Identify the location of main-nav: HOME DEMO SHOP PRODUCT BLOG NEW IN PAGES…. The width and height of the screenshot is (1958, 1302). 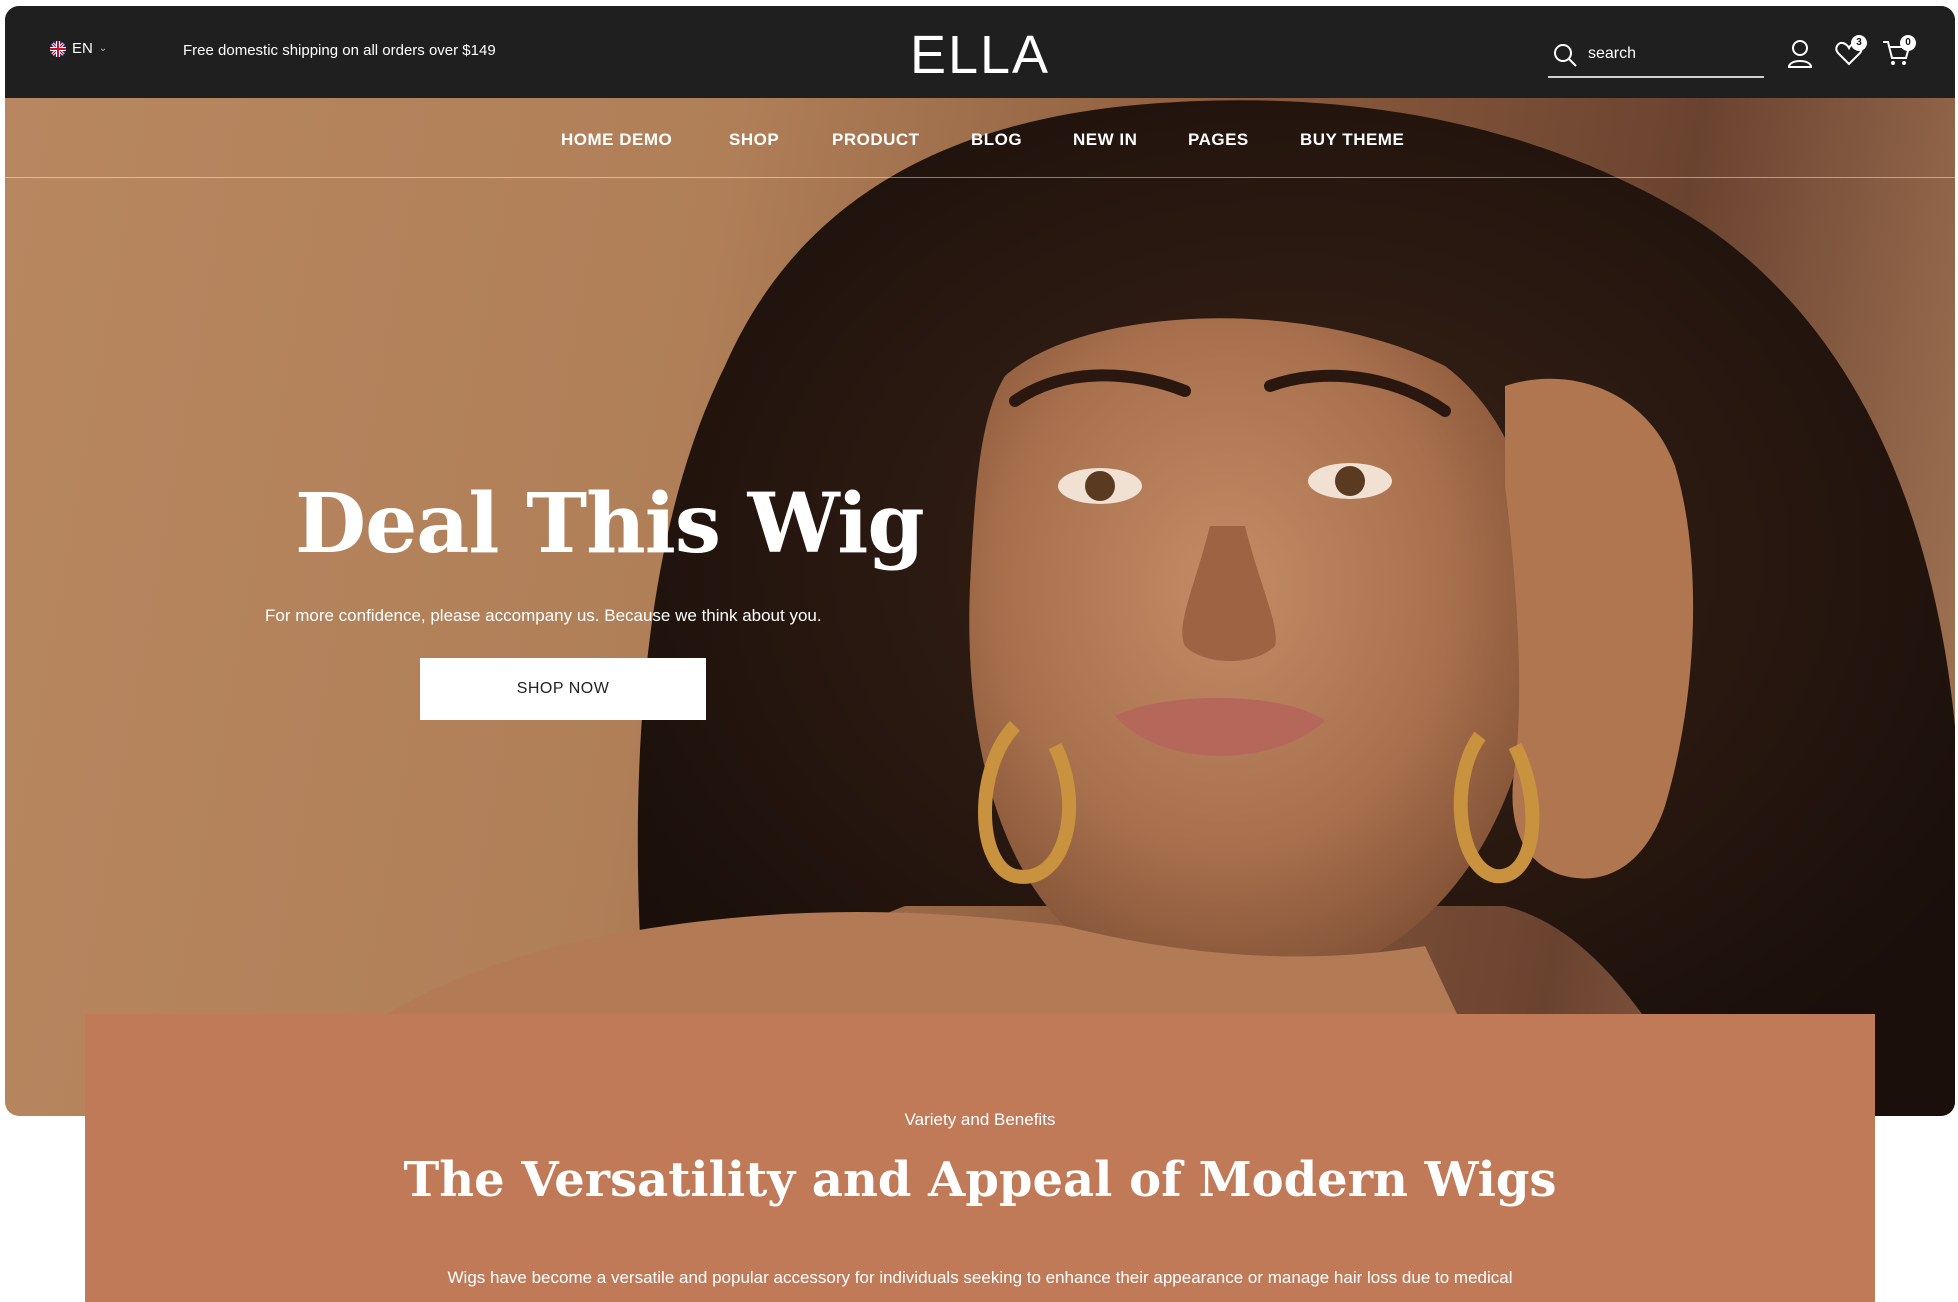
(980, 138).